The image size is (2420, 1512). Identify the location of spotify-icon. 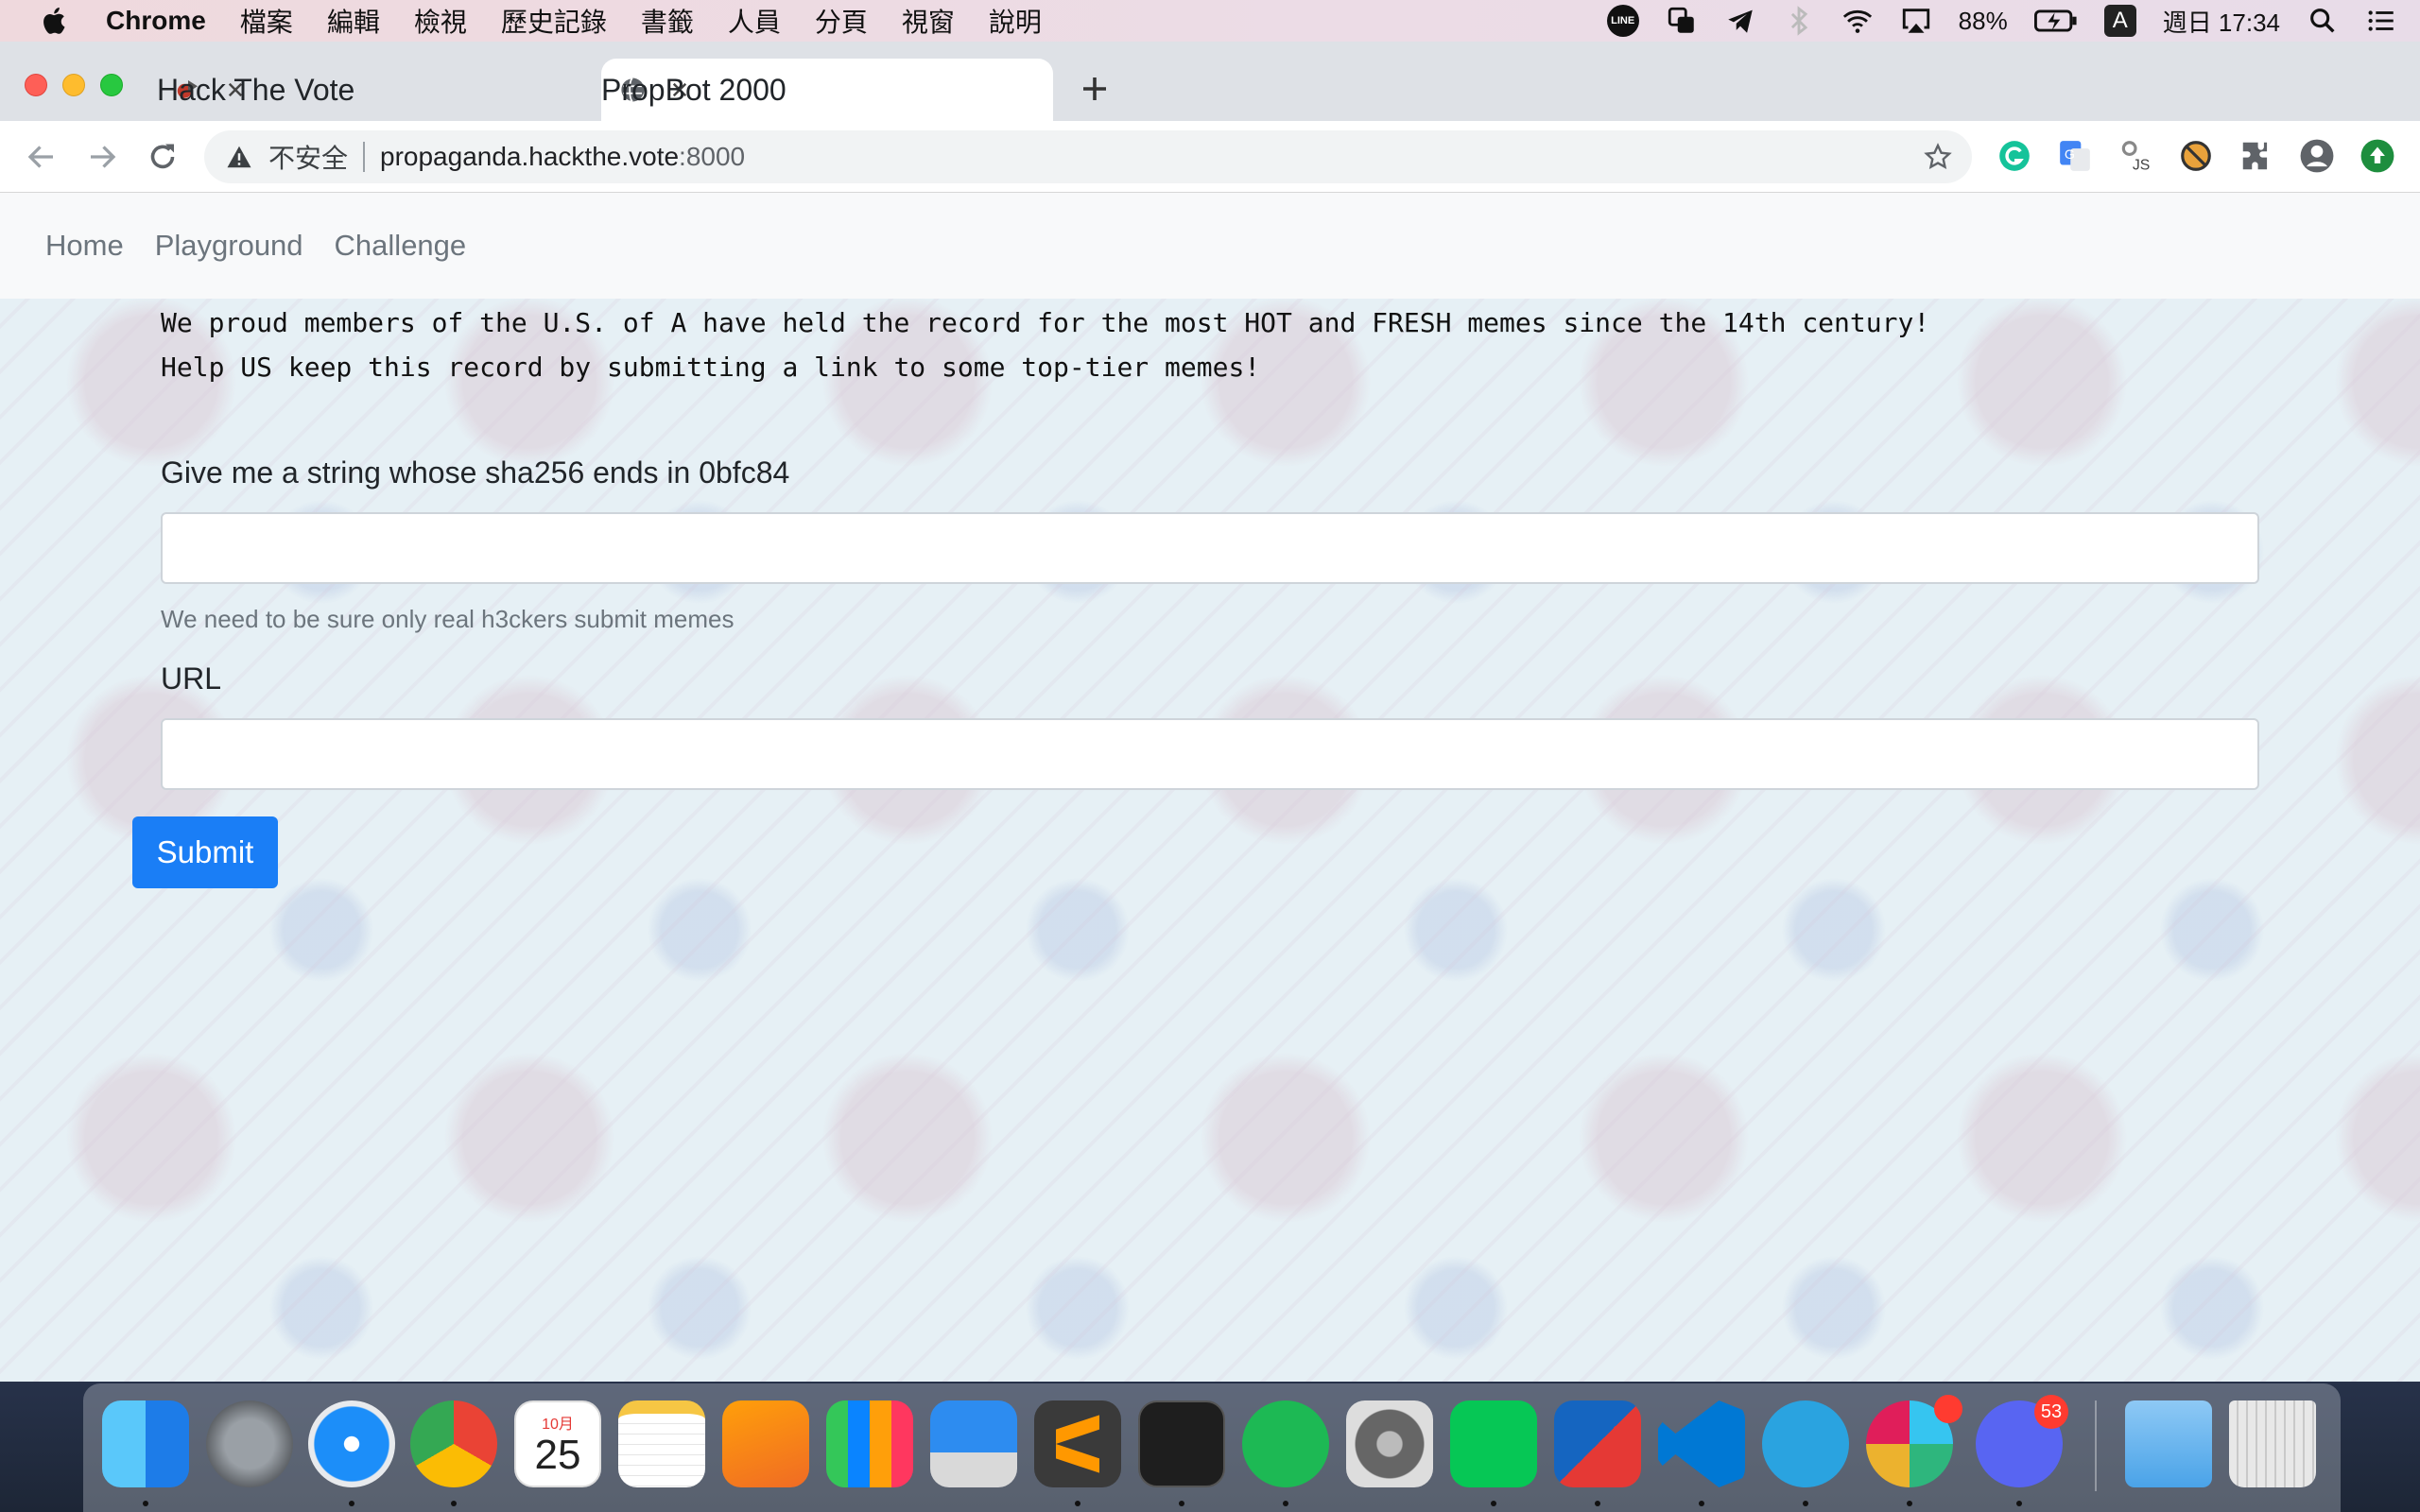
(1285, 1443).